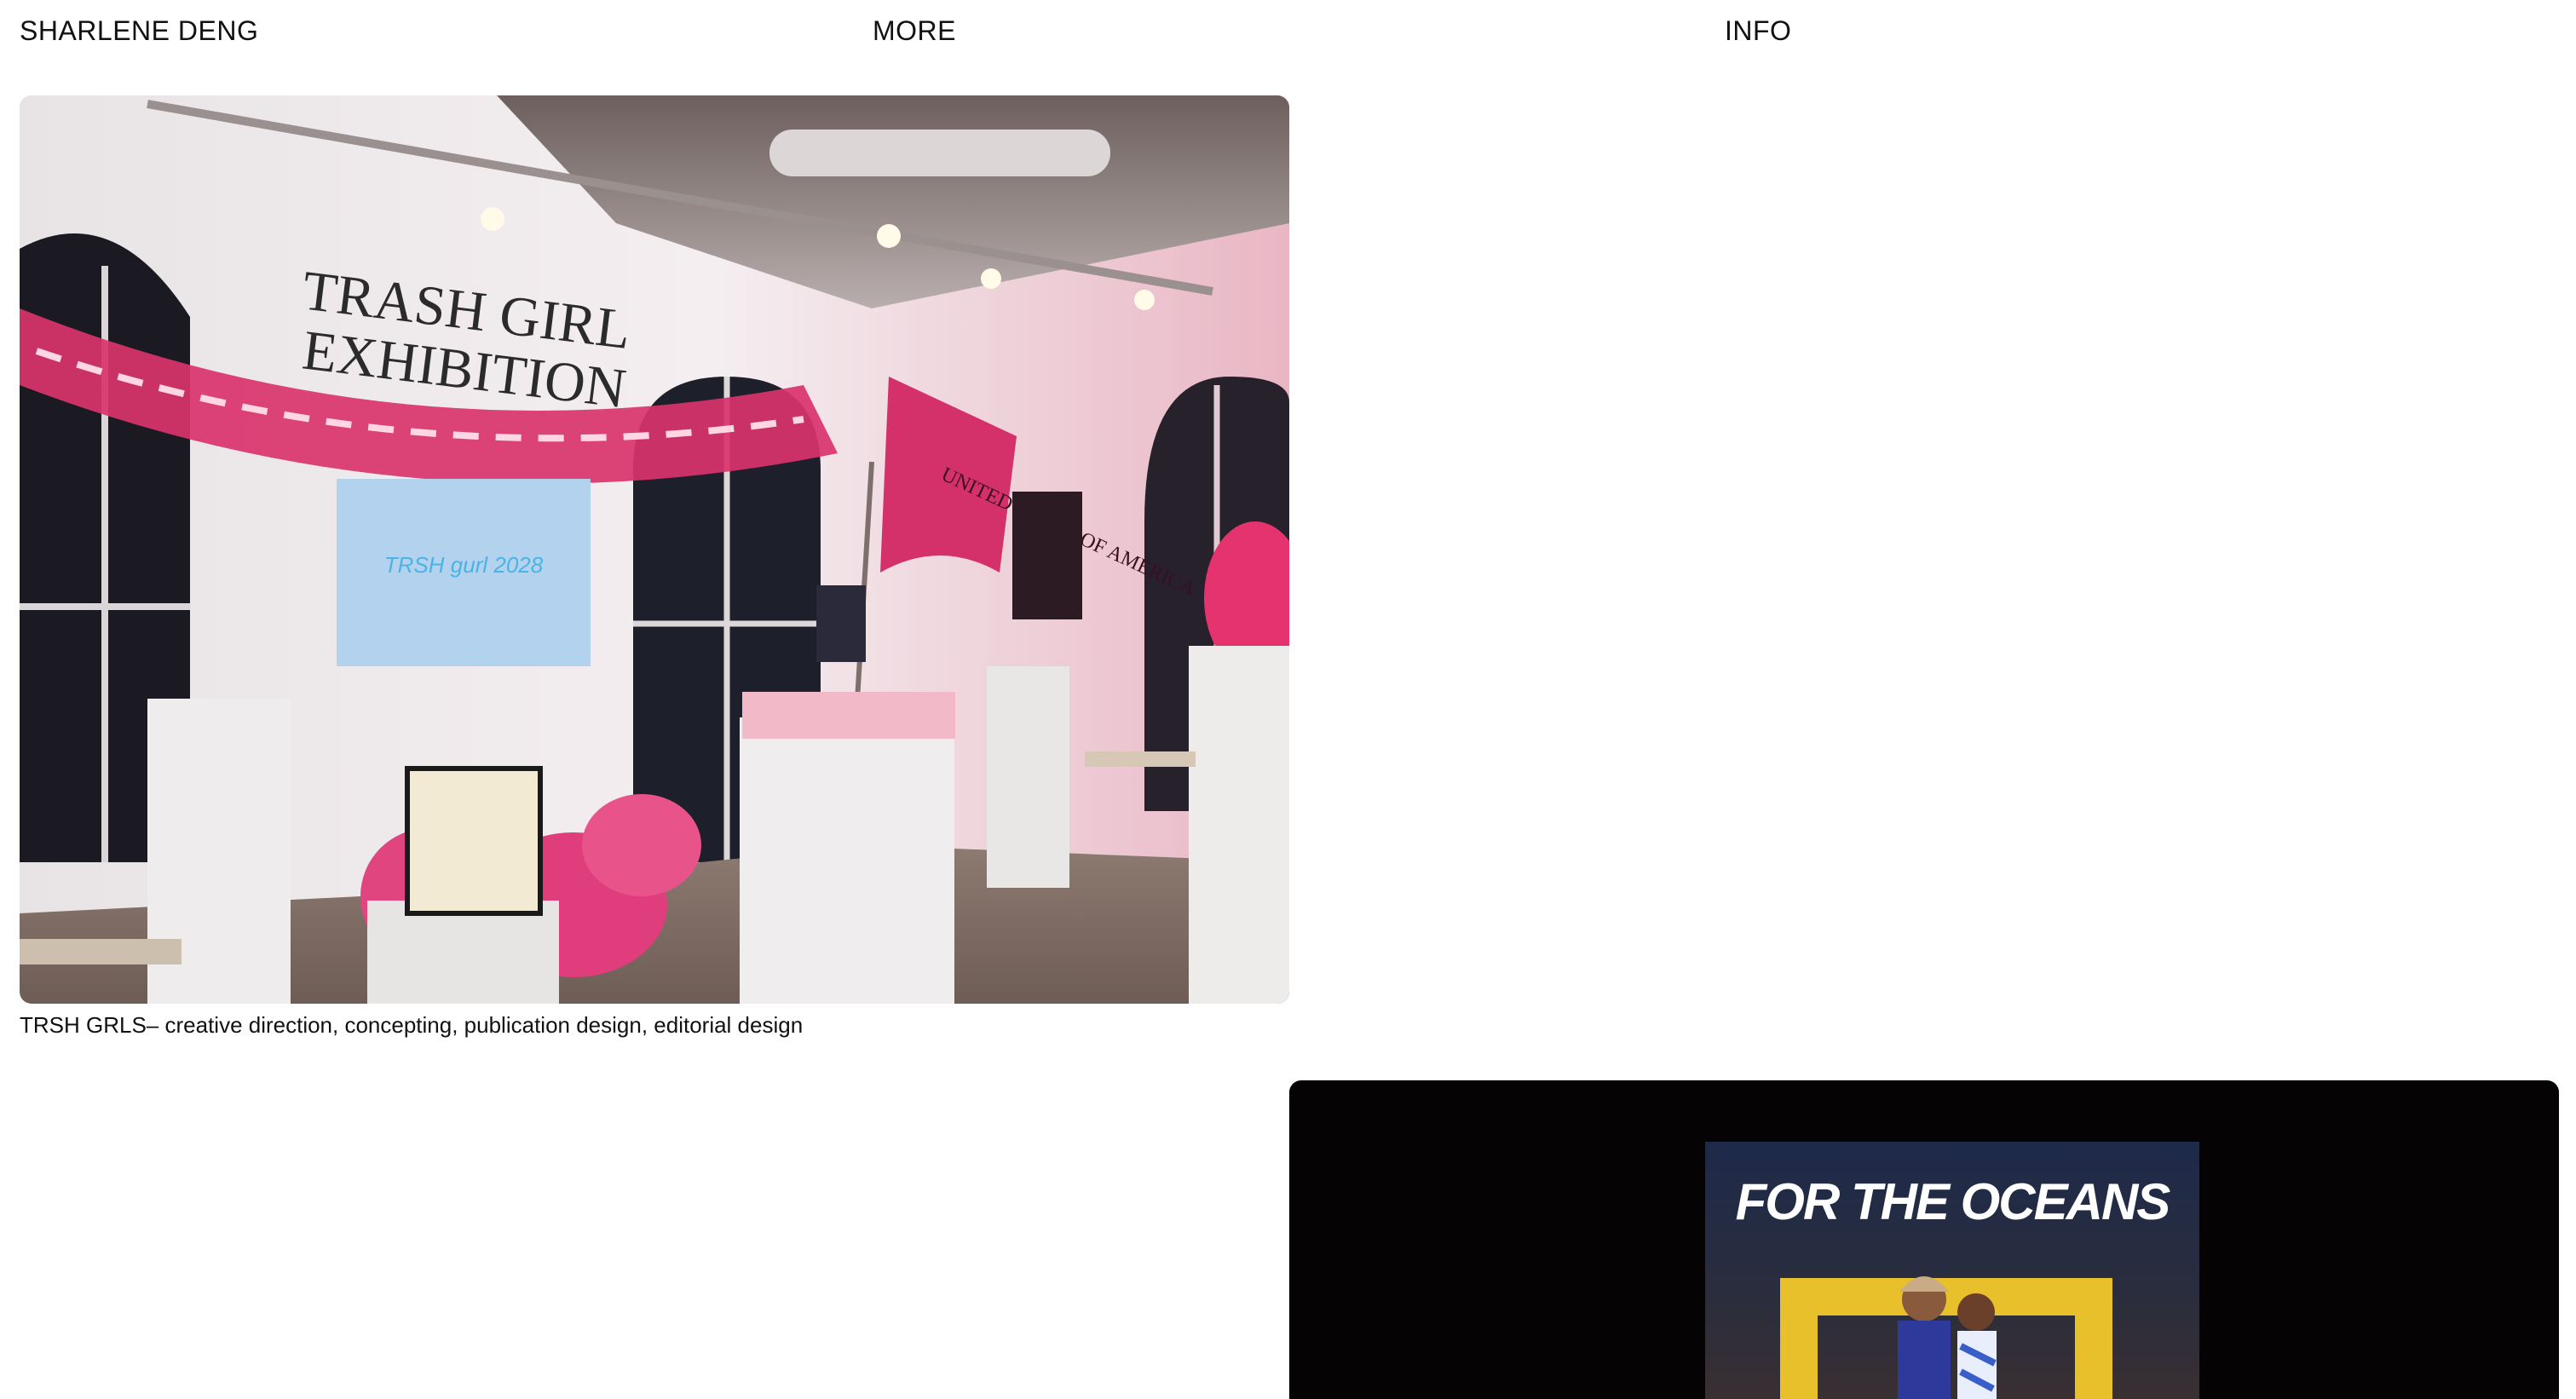 This screenshot has height=1399, width=2576. I want to click on site-header: SHARLENE DENG MORE INFO, so click(1288, 30).